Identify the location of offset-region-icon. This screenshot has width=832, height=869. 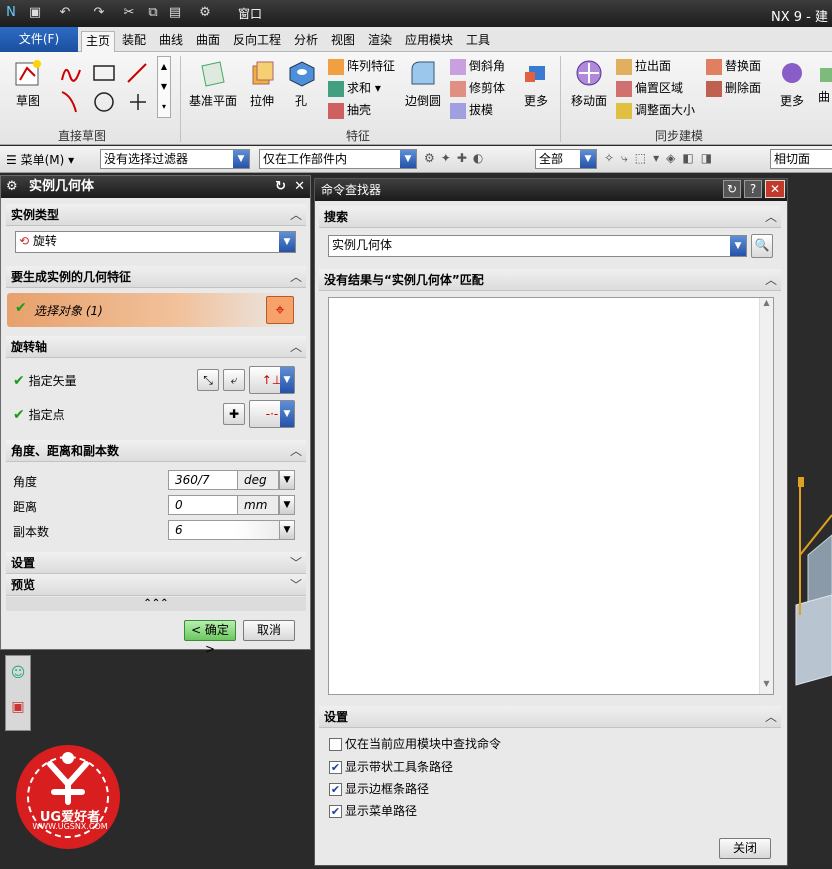
(624, 88).